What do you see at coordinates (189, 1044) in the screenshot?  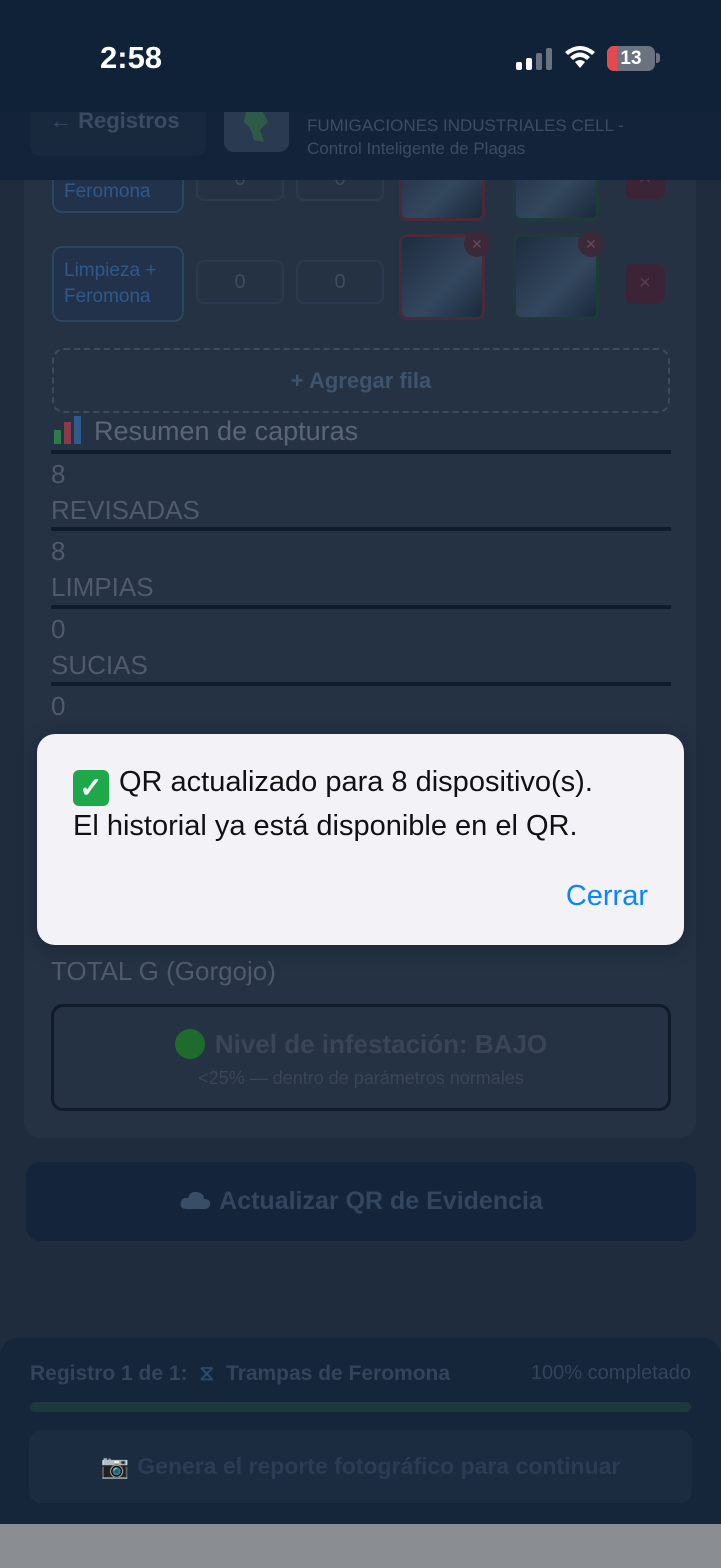 I see `green-circle-icon` at bounding box center [189, 1044].